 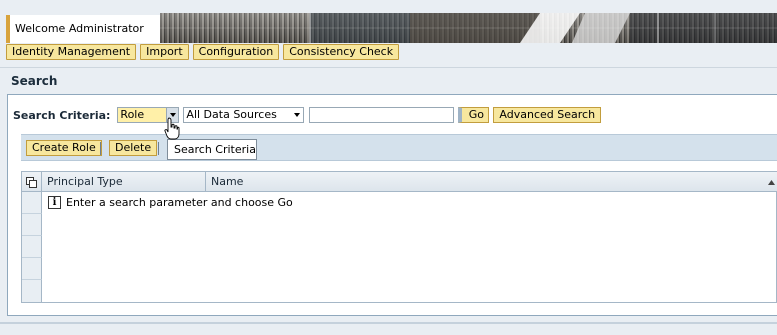 I want to click on empty-table-message: i Enter a search parameter and choose Go, so click(x=170, y=202).